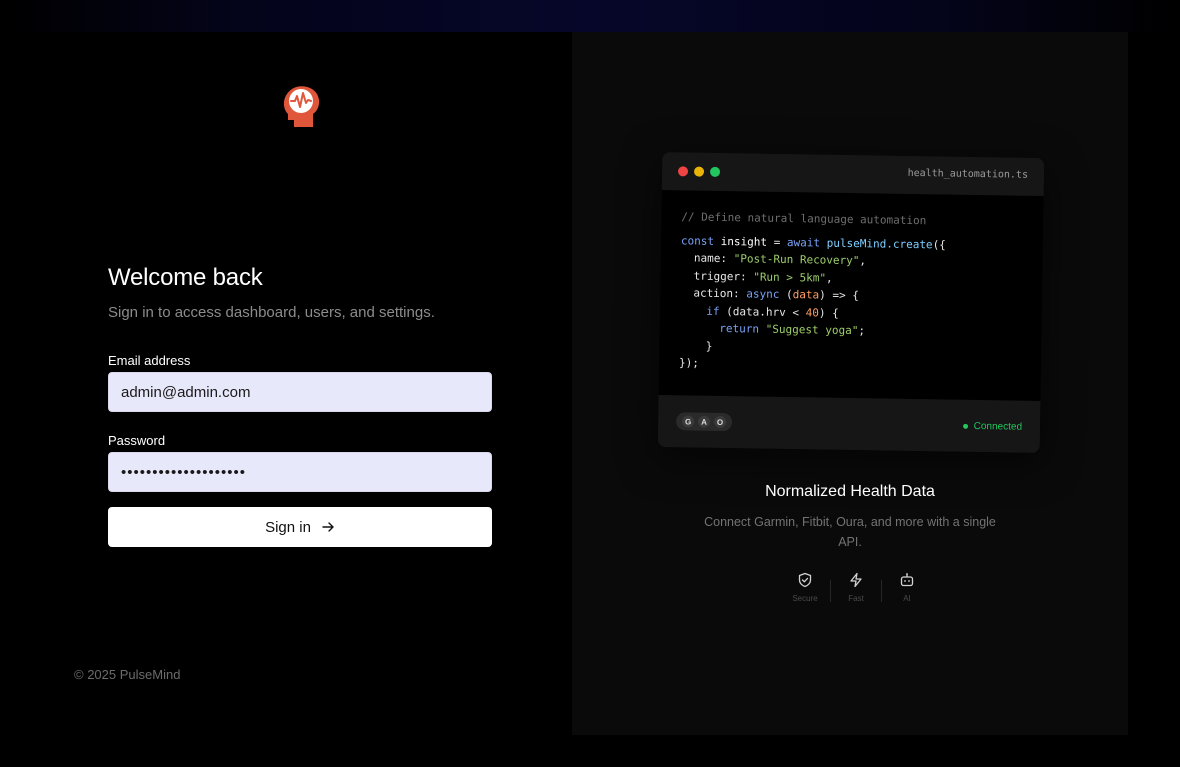 This screenshot has width=1180, height=767. I want to click on page-title: Welcome back, so click(185, 277).